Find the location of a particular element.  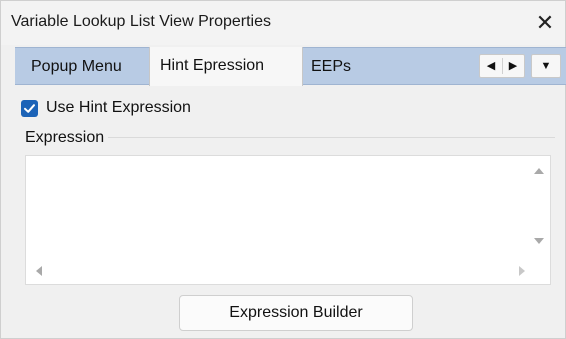

chevron-down-icon: ▼ is located at coordinates (546, 66).